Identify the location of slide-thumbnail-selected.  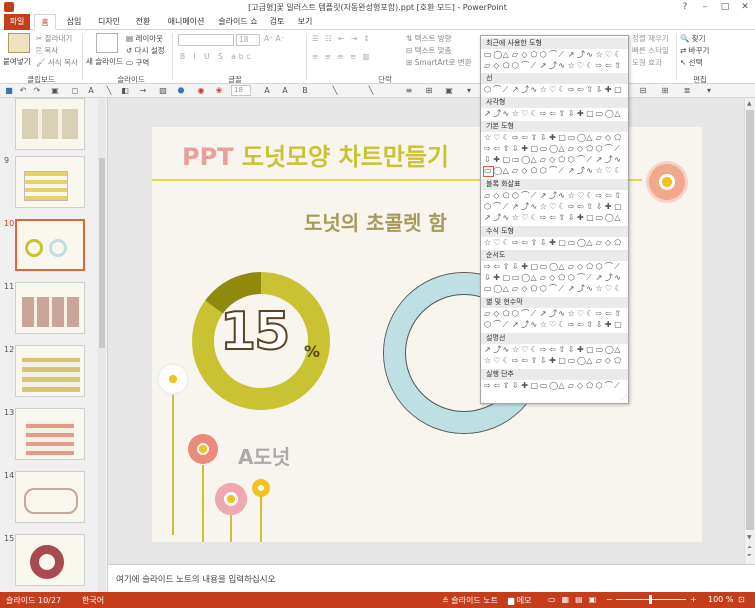
(50, 245).